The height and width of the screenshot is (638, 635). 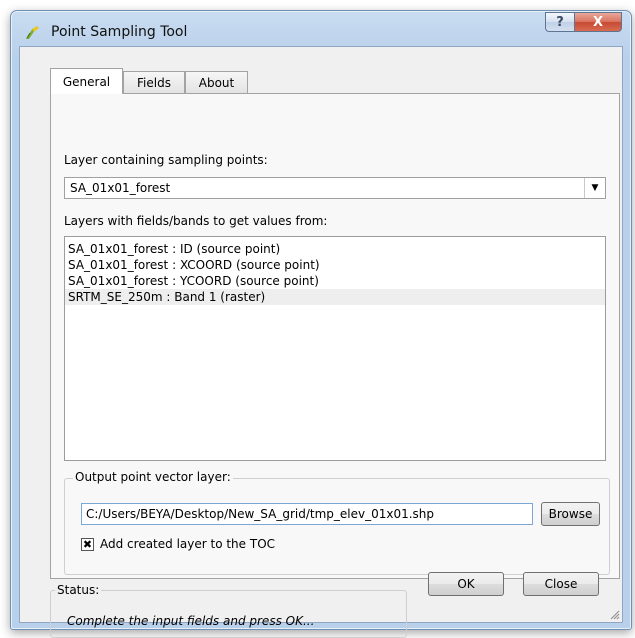 I want to click on help-icon: ?, so click(x=560, y=22).